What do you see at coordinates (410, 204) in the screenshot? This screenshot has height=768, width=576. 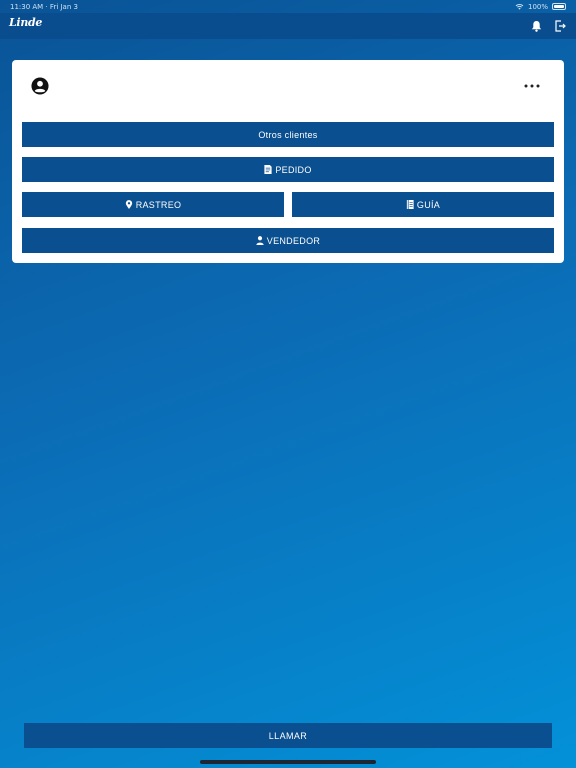 I see `book-icon` at bounding box center [410, 204].